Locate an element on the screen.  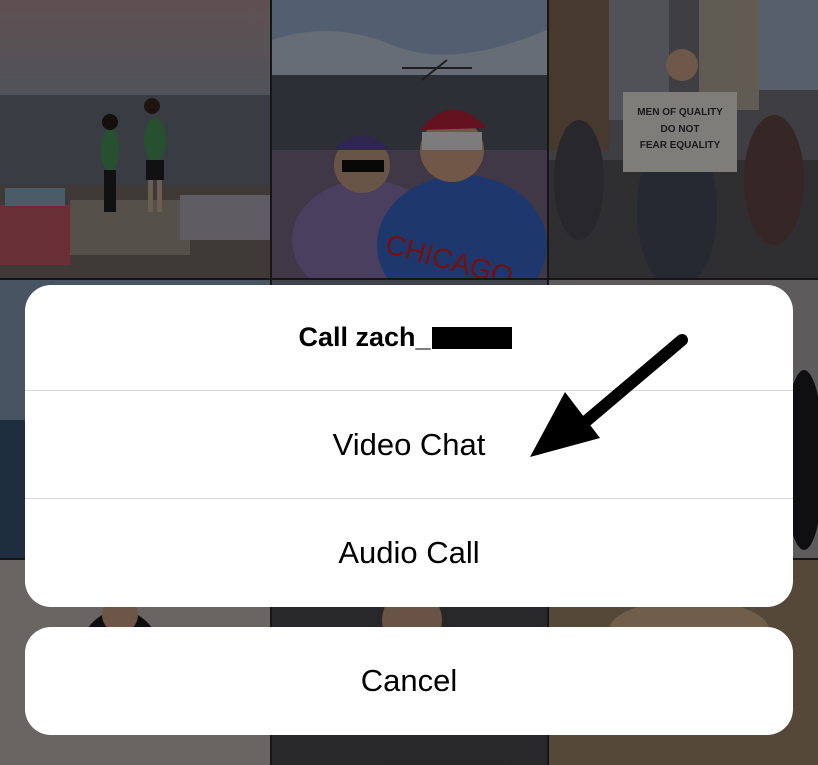
redacted-username is located at coordinates (471, 337).